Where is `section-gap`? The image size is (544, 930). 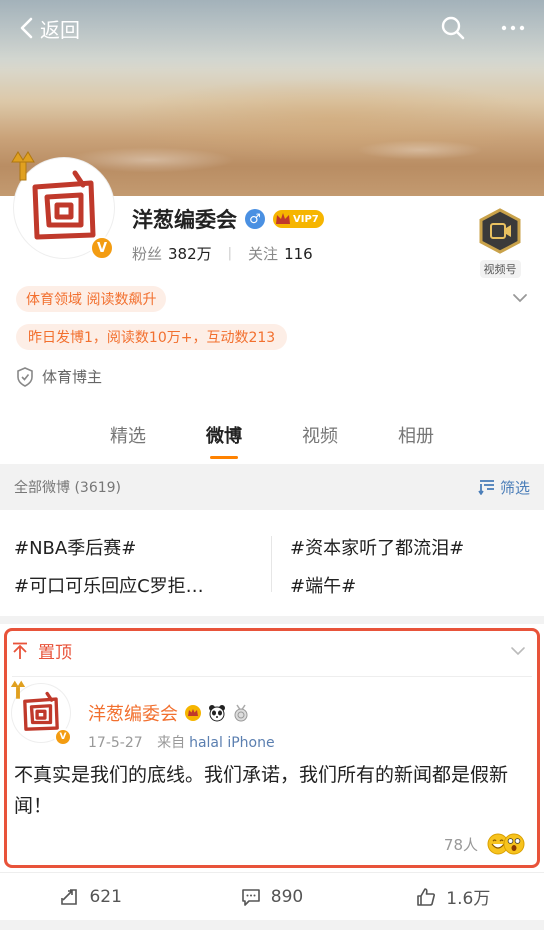
section-gap is located at coordinates (272, 620).